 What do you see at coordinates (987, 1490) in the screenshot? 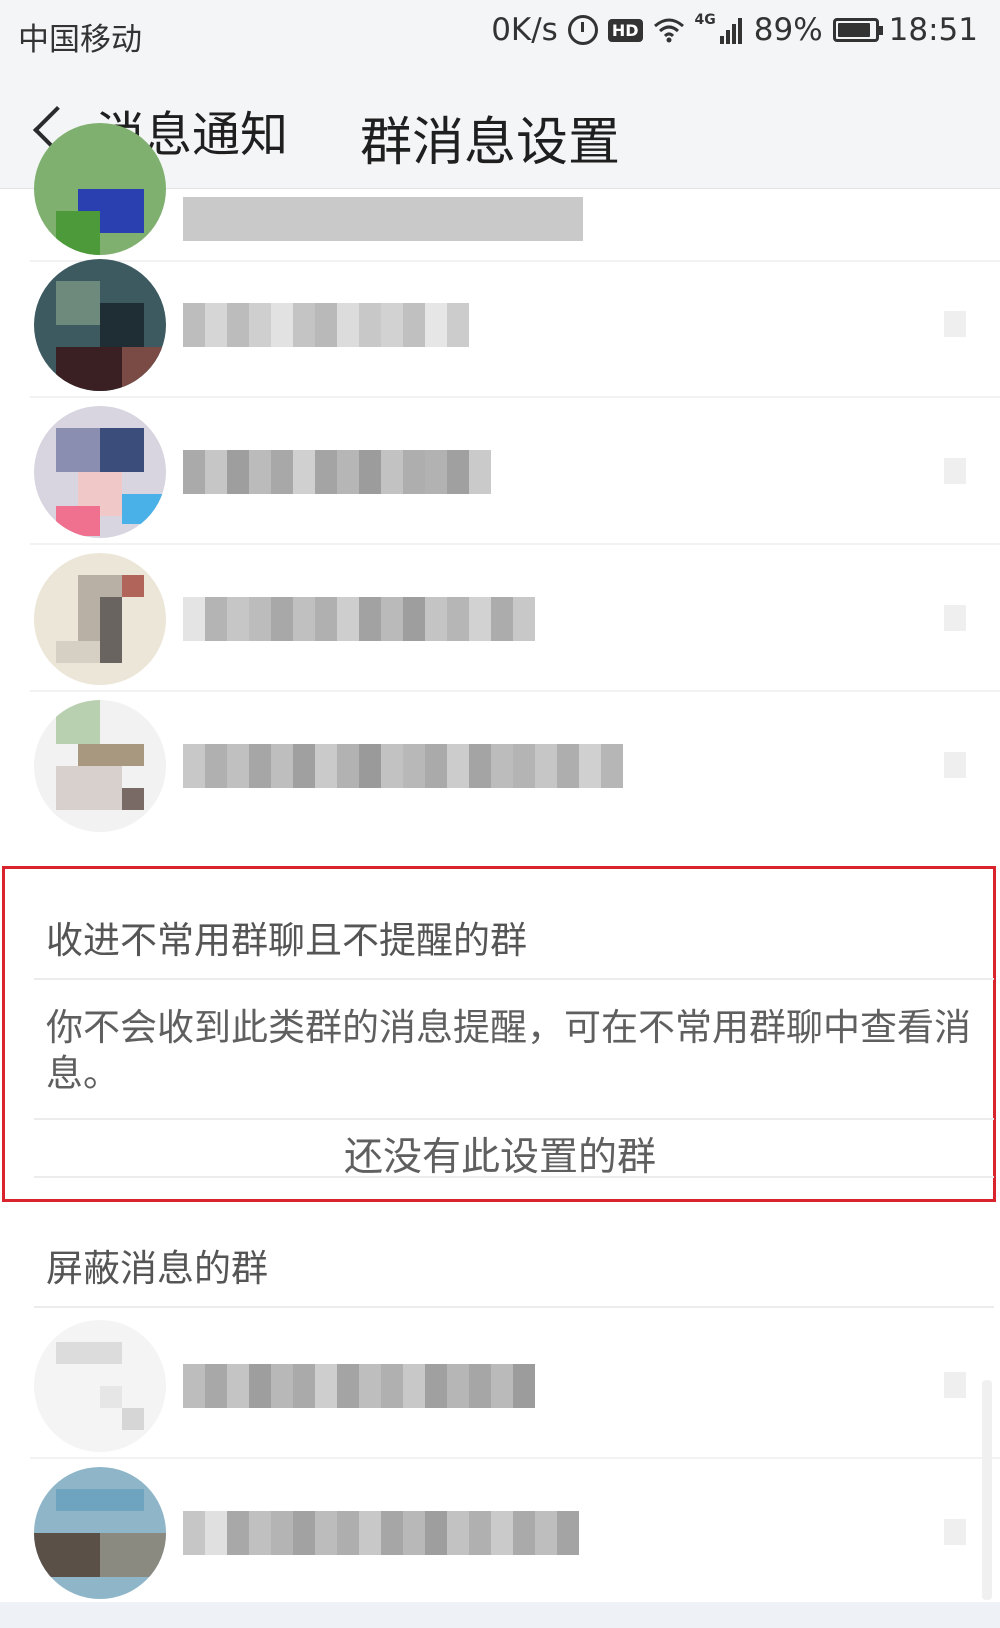
I see `scrollbar` at bounding box center [987, 1490].